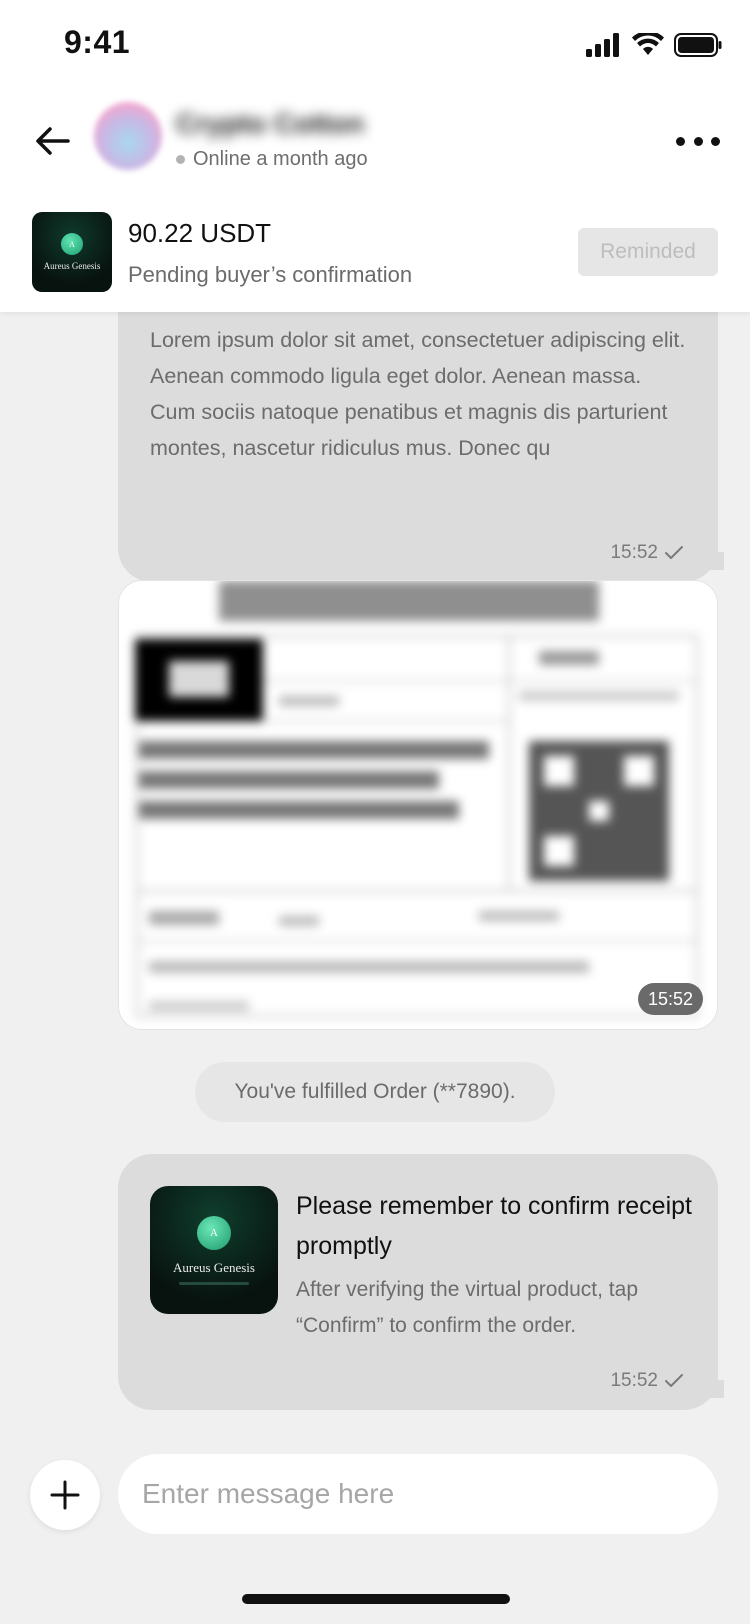  What do you see at coordinates (128, 136) in the screenshot?
I see `avatar` at bounding box center [128, 136].